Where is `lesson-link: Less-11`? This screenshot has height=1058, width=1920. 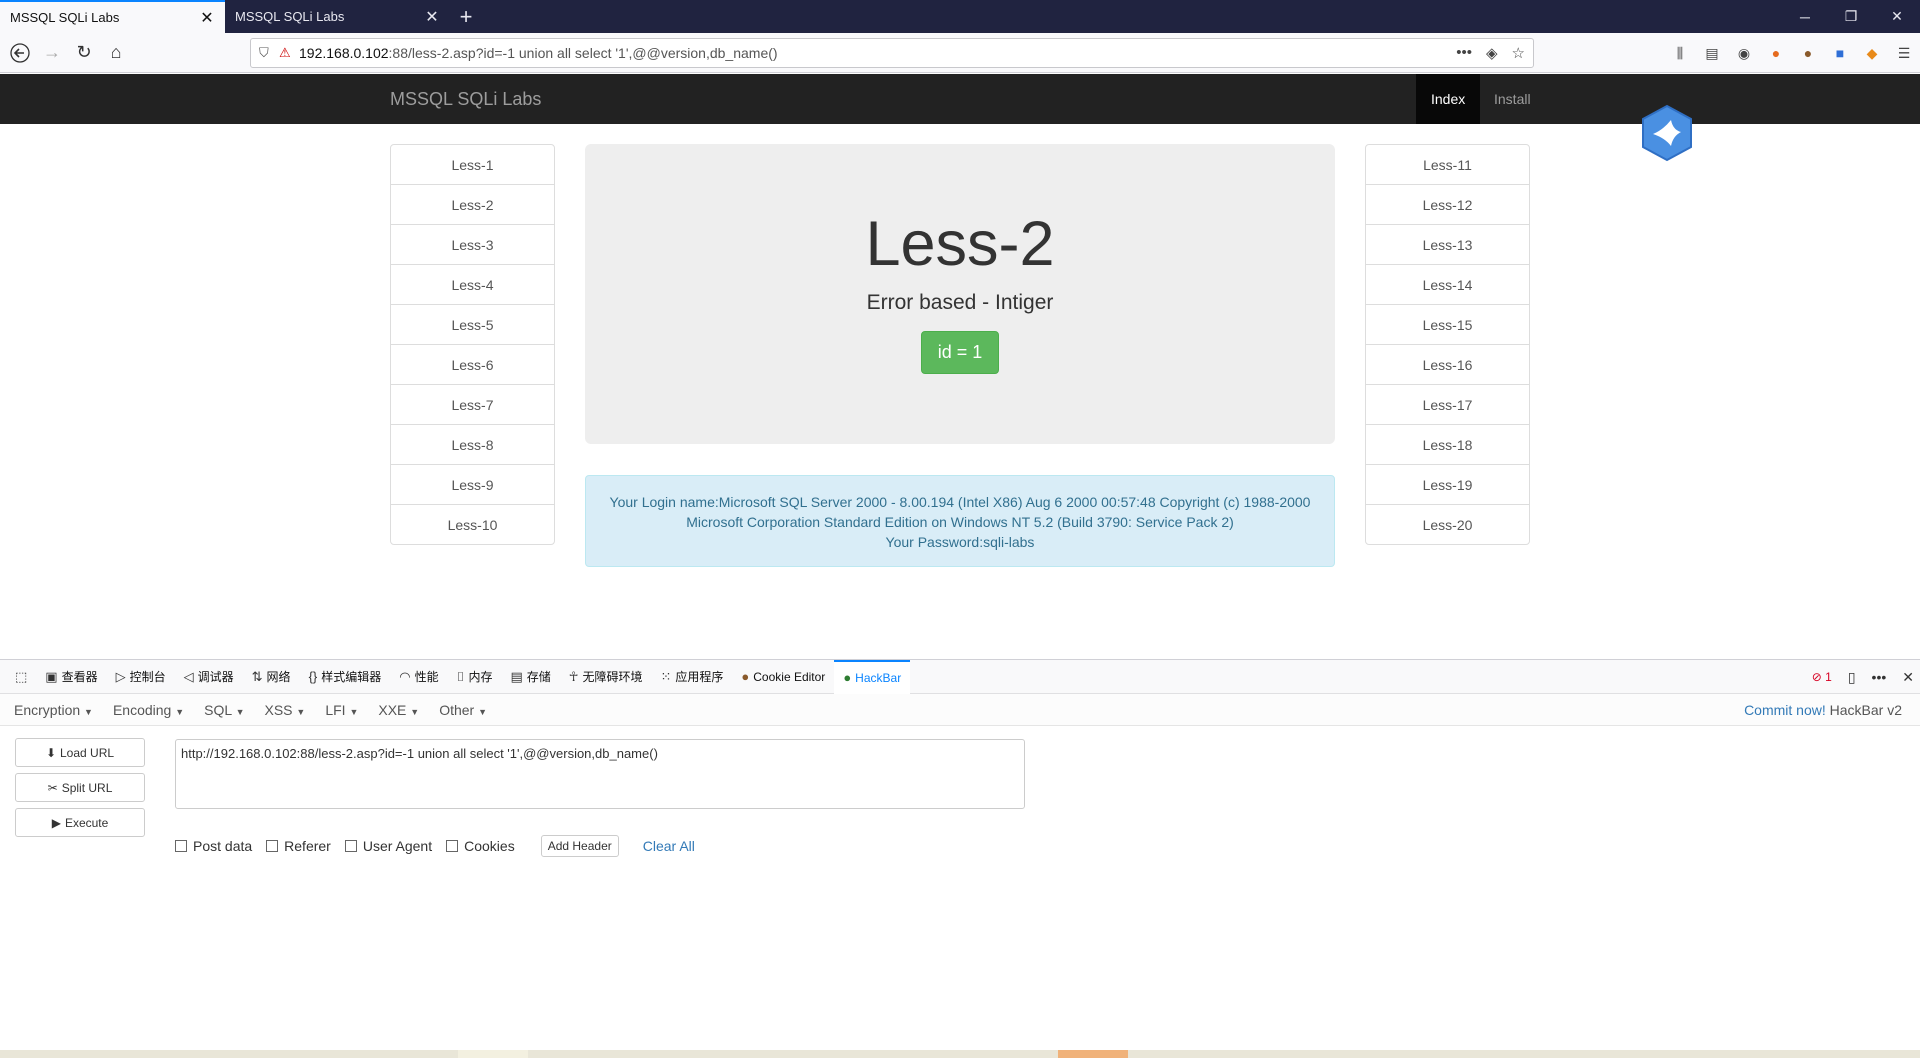 lesson-link: Less-11 is located at coordinates (1447, 164).